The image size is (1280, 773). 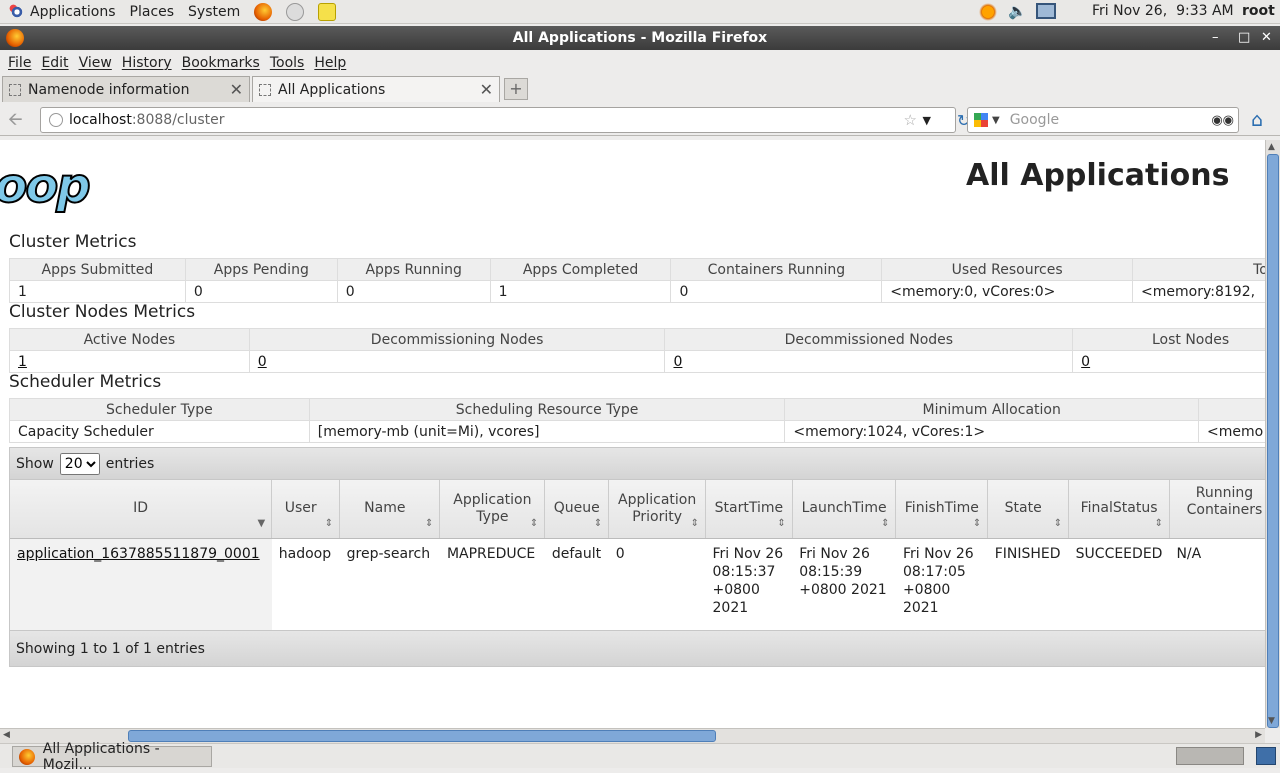 What do you see at coordinates (178, 120) in the screenshot?
I see `url-path: :8088/cluster` at bounding box center [178, 120].